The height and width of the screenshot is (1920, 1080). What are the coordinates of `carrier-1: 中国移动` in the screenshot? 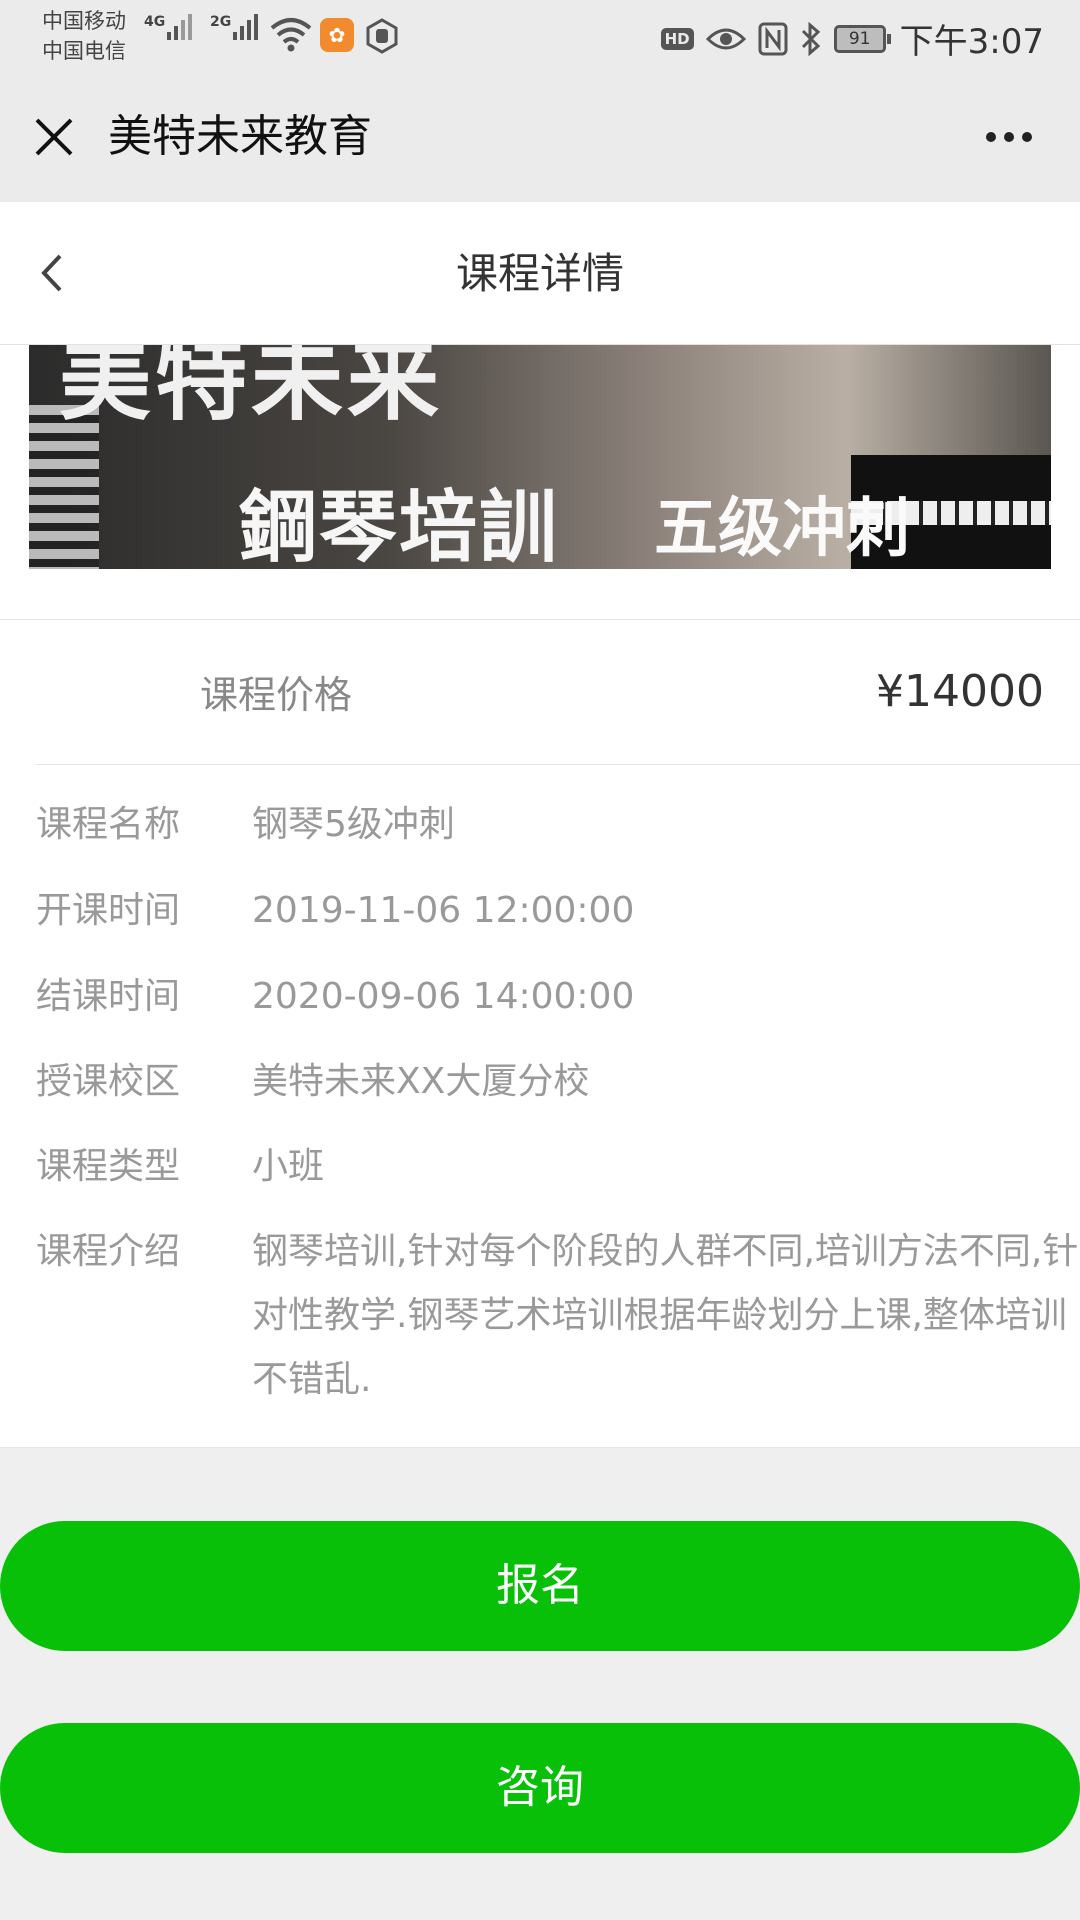 It's located at (84, 21).